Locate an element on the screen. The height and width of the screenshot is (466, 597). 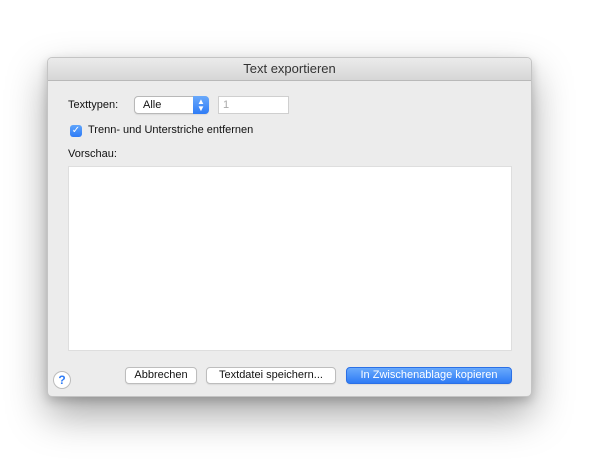
help-icon: ? is located at coordinates (62, 380).